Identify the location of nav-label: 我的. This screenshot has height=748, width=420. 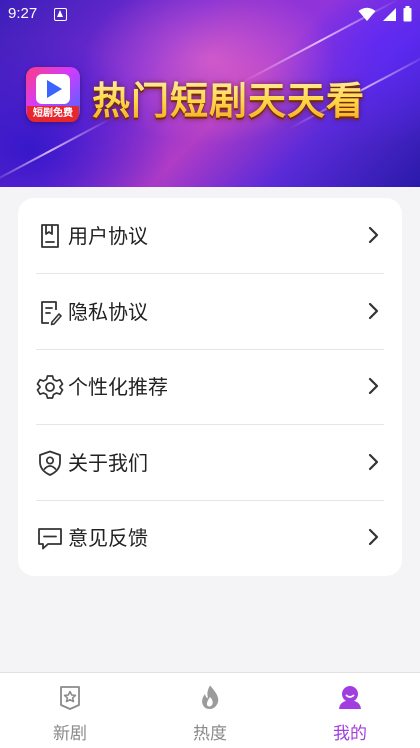
(350, 734).